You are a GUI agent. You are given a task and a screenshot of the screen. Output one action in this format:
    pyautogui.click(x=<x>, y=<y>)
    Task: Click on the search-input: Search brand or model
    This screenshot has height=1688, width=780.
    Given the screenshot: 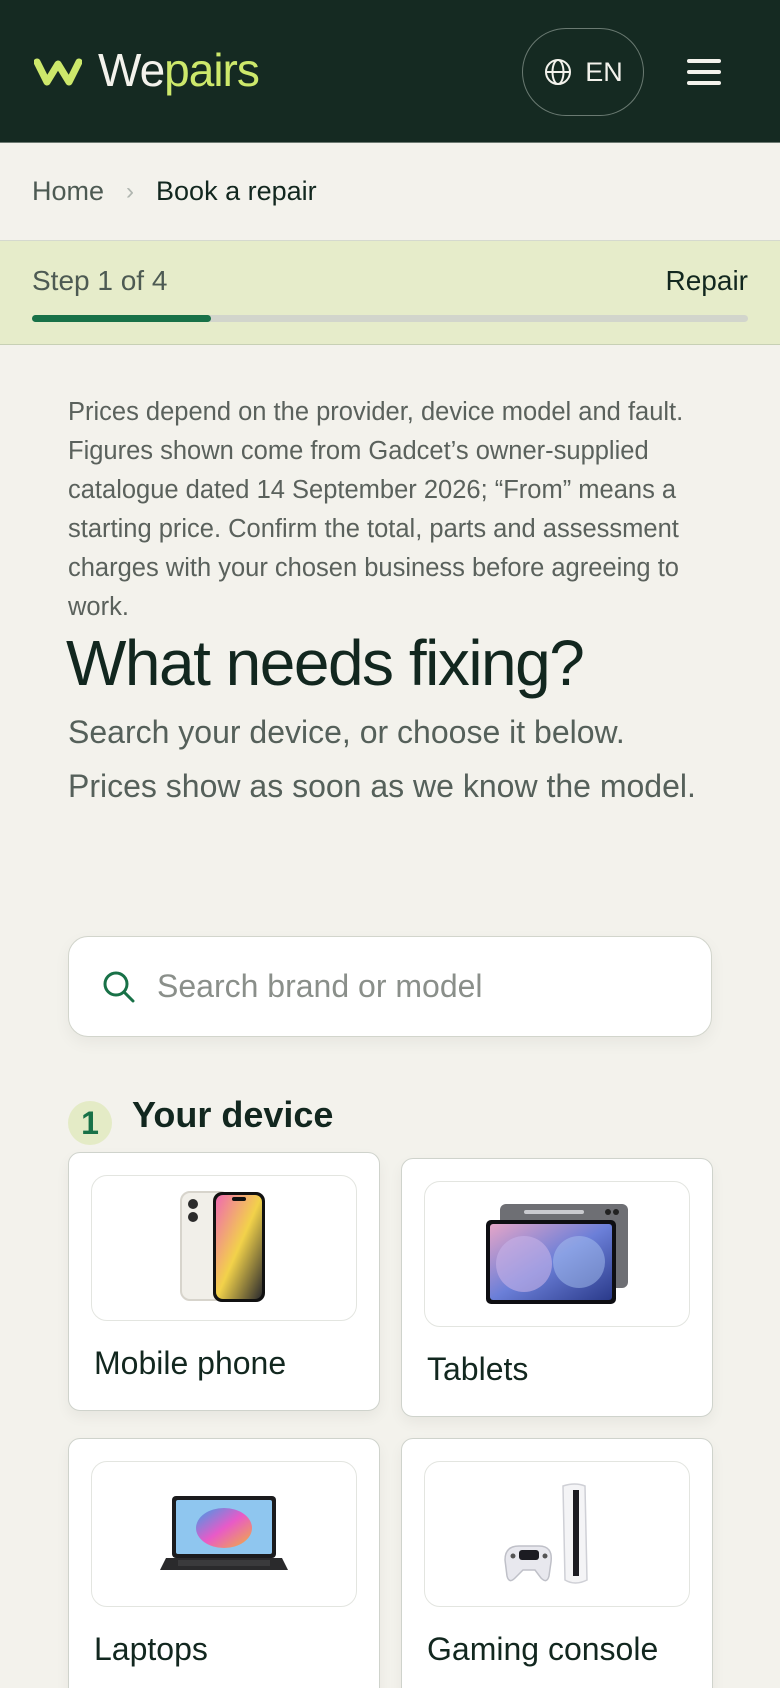 What is the action you would take?
    pyautogui.click(x=390, y=986)
    